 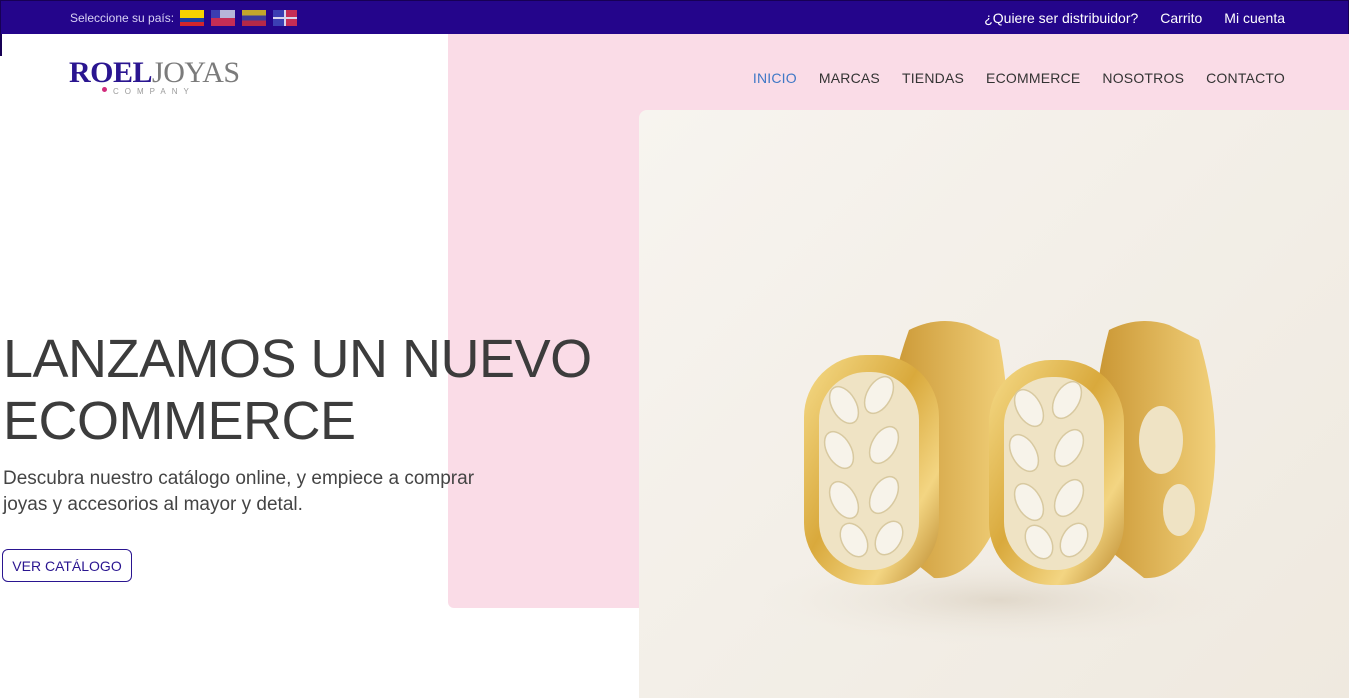 I want to click on hero-title-line-1: LANZAMOS UN NUEVO, so click(x=297, y=359).